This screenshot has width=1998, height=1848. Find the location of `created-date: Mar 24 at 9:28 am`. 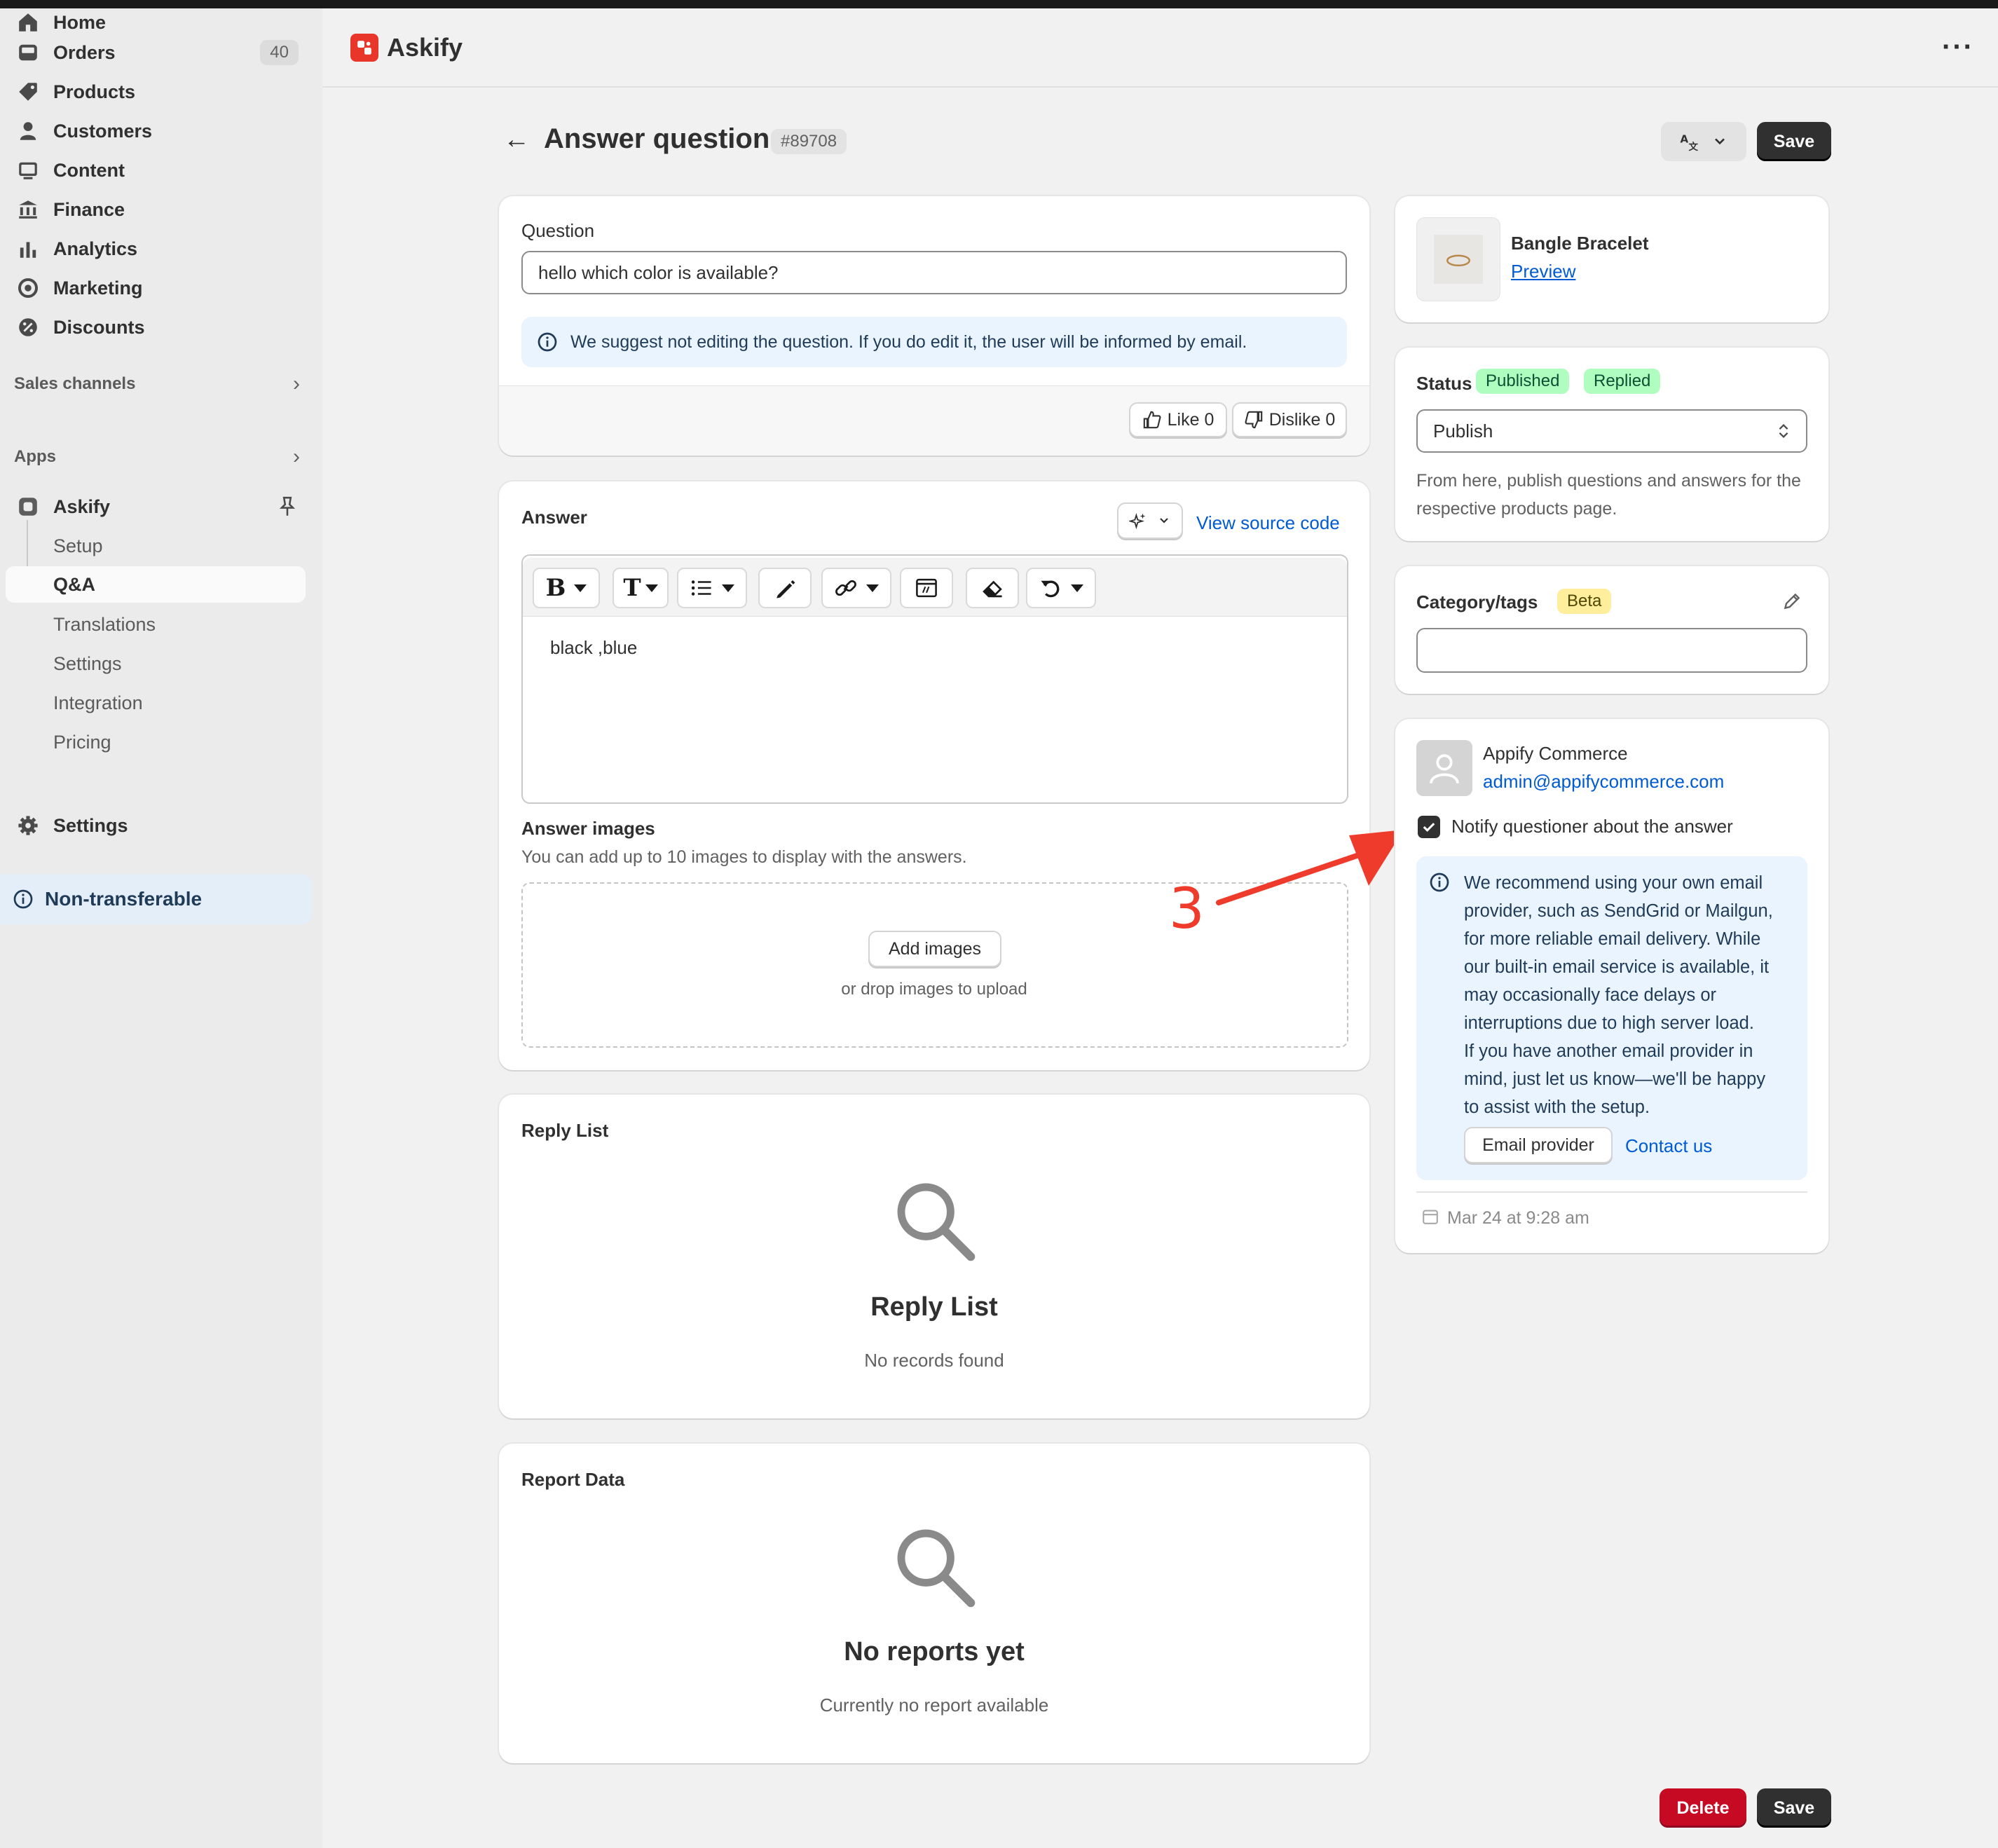

created-date: Mar 24 at 9:28 am is located at coordinates (1518, 1218).